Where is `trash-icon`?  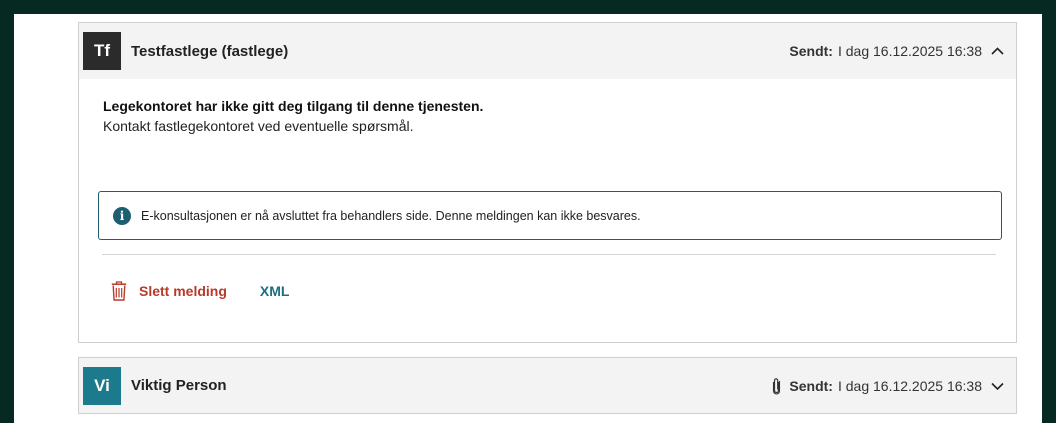 trash-icon is located at coordinates (119, 291).